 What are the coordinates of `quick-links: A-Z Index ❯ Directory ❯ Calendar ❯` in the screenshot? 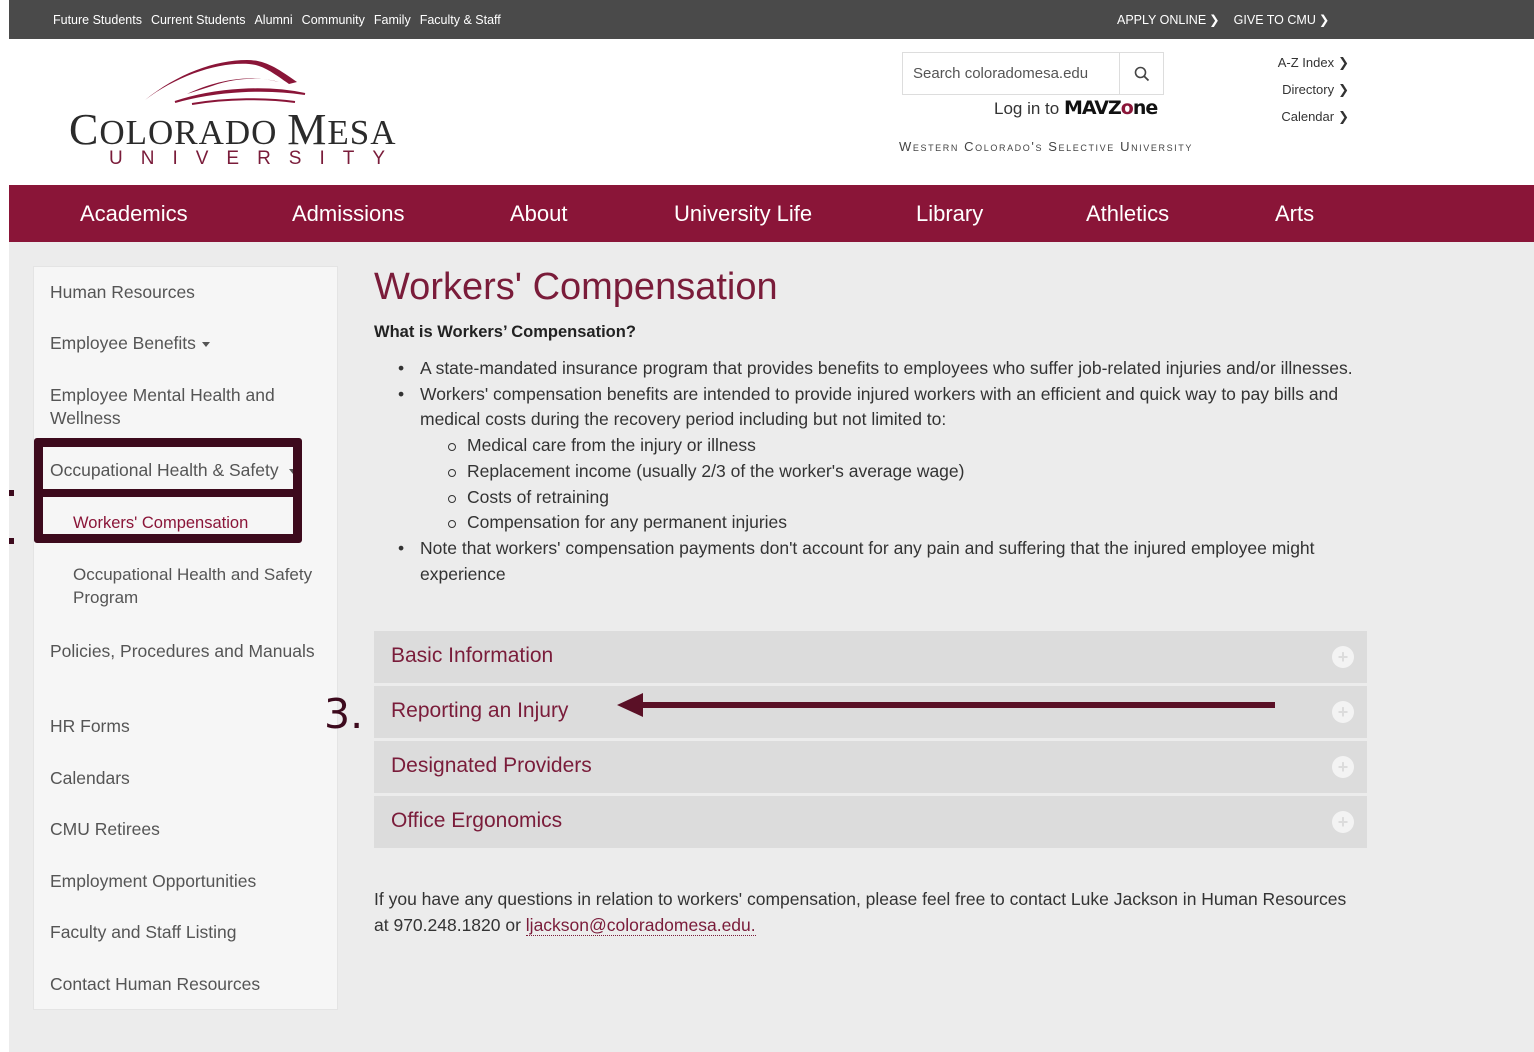 It's located at (1299, 93).